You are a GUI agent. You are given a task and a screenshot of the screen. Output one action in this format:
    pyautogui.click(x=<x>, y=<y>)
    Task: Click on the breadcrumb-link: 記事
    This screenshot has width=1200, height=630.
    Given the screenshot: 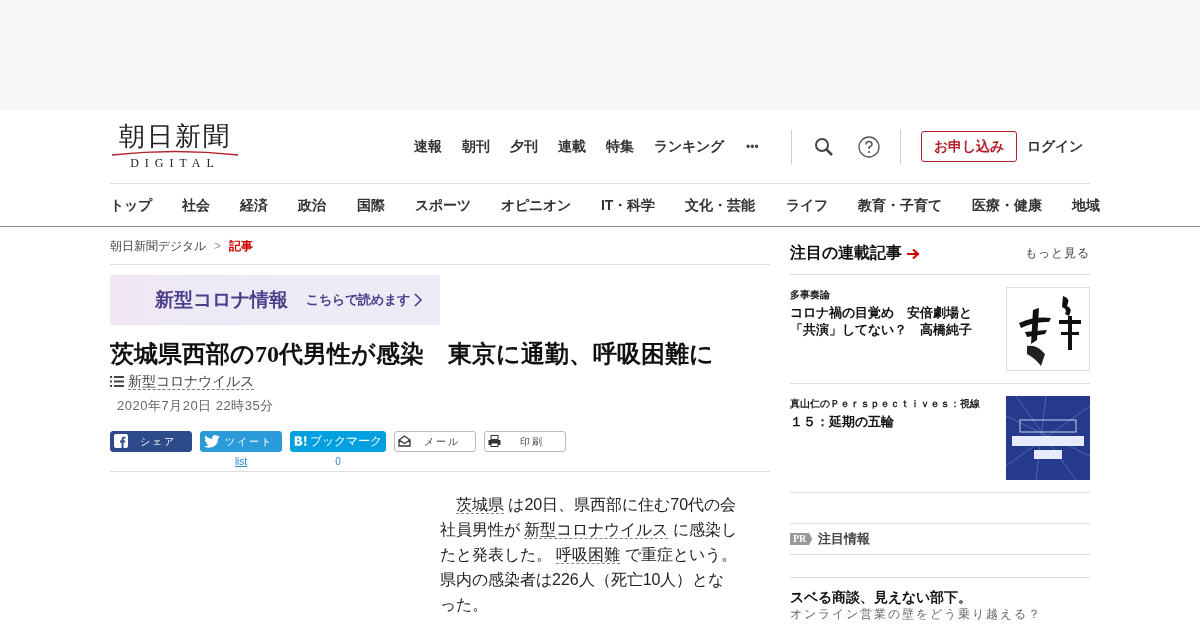 What is the action you would take?
    pyautogui.click(x=241, y=245)
    